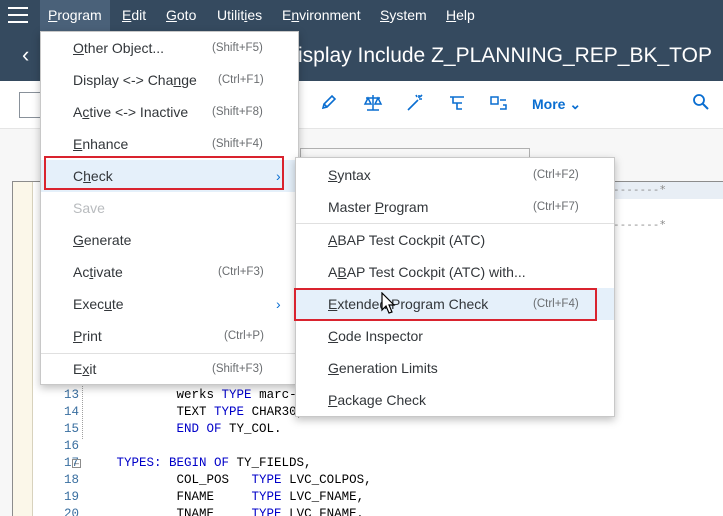  Describe the element at coordinates (455, 336) in the screenshot. I see `menu-item-code-inspector: Code Inspector` at that location.